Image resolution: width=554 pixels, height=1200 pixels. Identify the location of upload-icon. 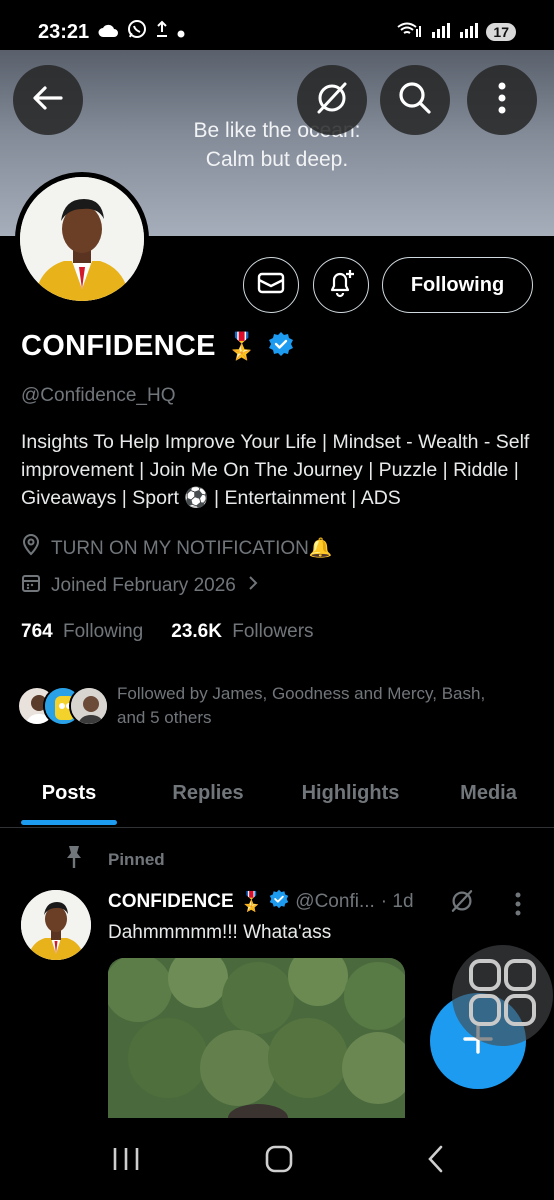
(162, 32).